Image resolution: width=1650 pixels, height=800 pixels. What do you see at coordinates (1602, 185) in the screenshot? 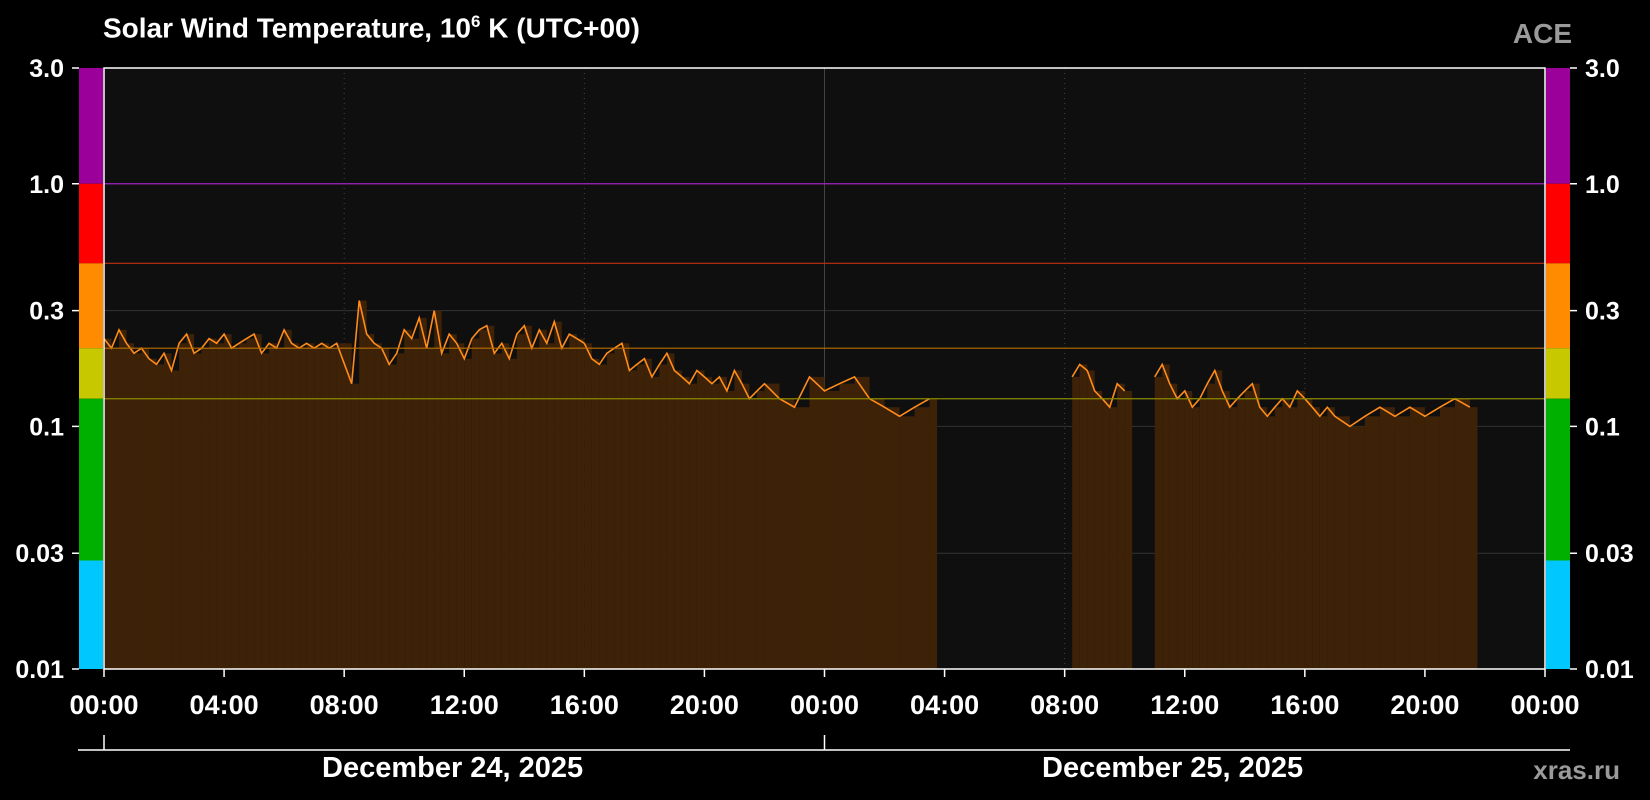
I see `y-tick-label-right-4: 1.0` at bounding box center [1602, 185].